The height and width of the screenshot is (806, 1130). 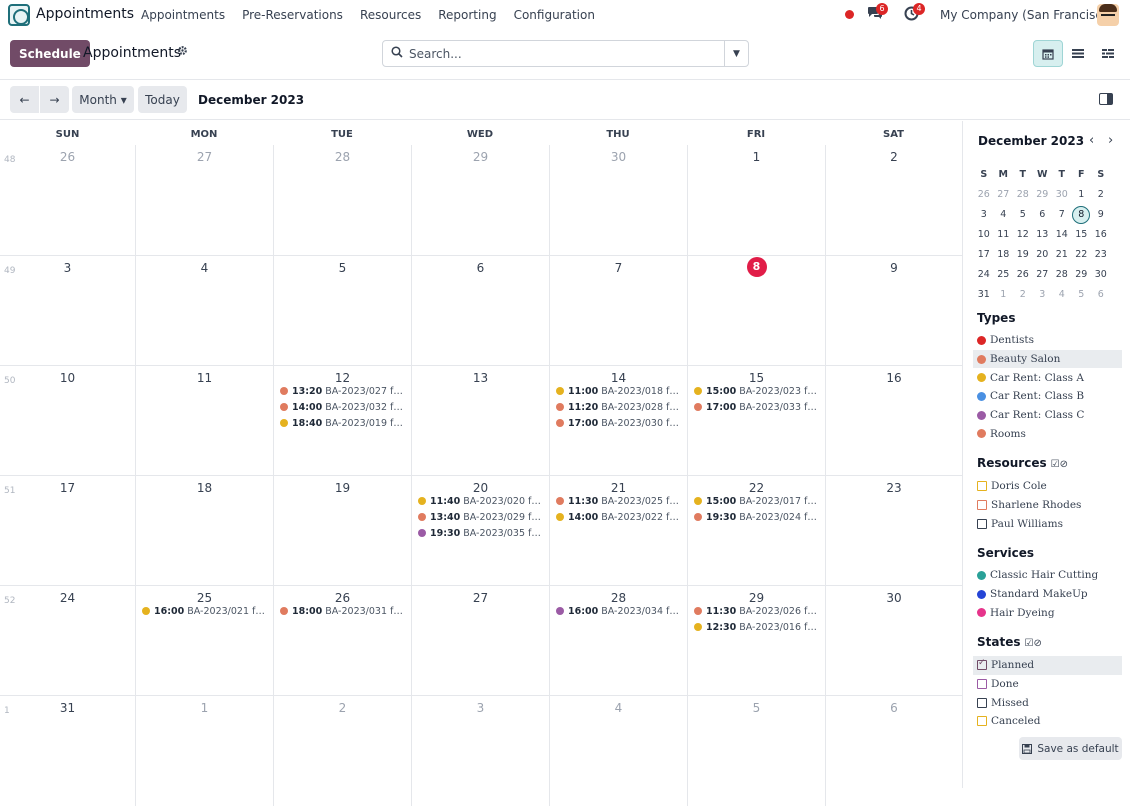 What do you see at coordinates (1047, 359) in the screenshot?
I see `filter-types-item: Beauty Salon` at bounding box center [1047, 359].